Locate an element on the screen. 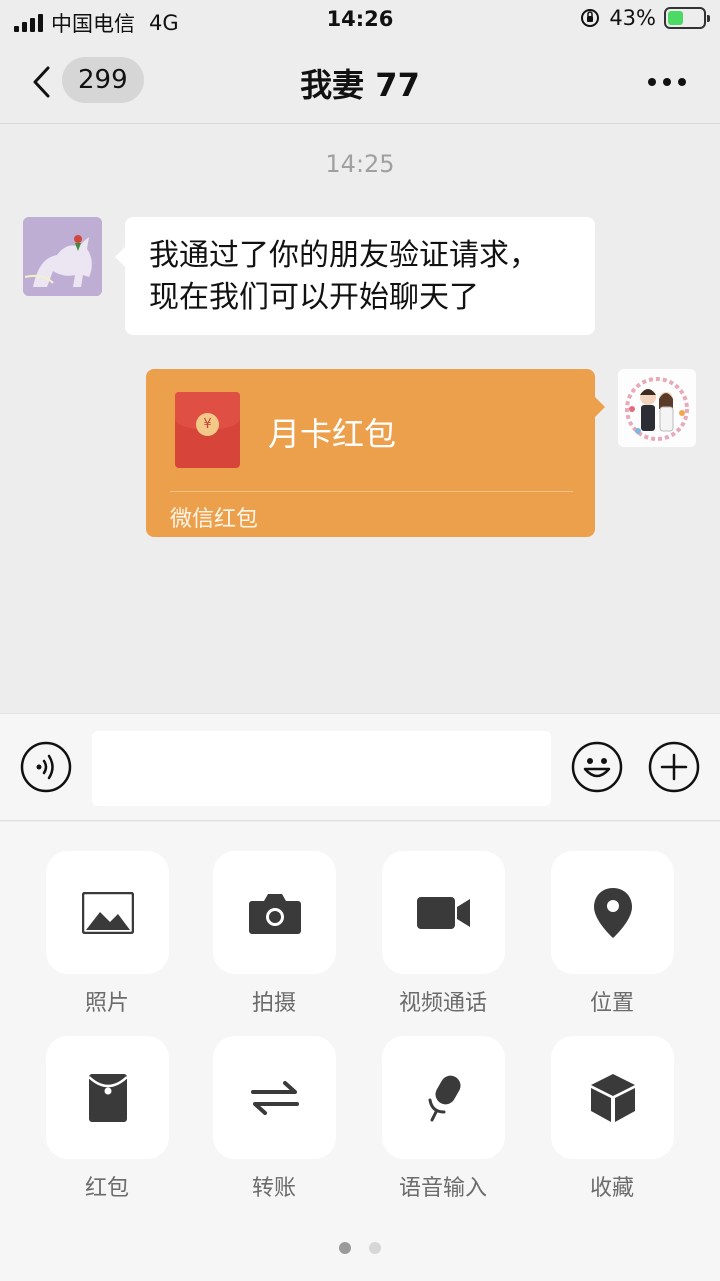 Image resolution: width=720 pixels, height=1281 pixels. panel-item-voice-input is located at coordinates (443, 1097).